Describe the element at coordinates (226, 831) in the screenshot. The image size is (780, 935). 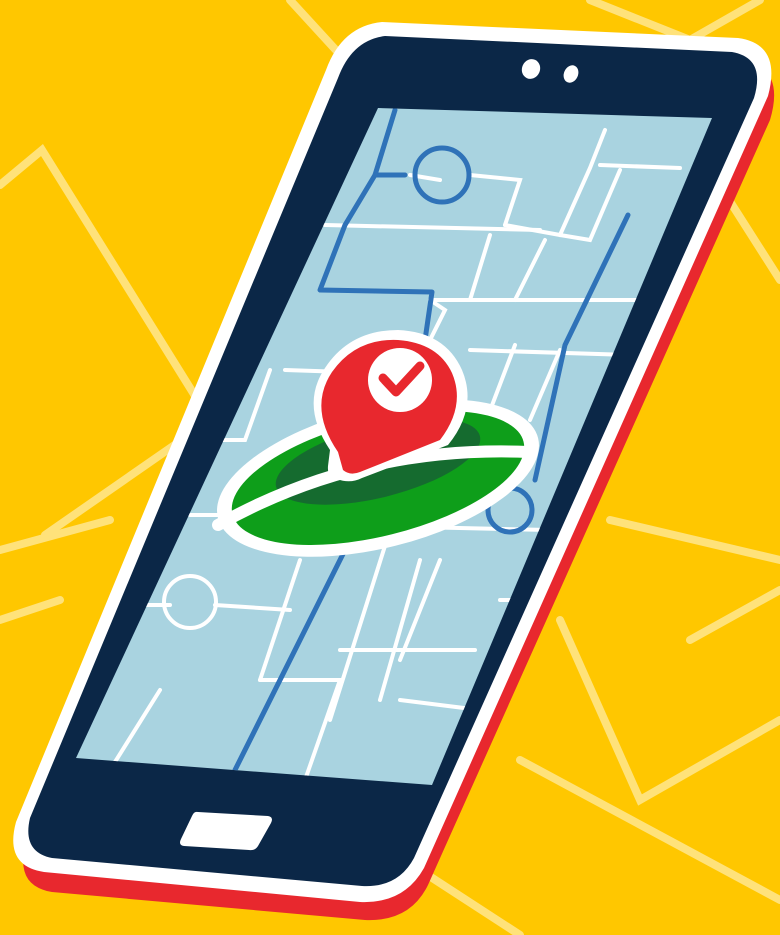
I see `home-button-icon` at that location.